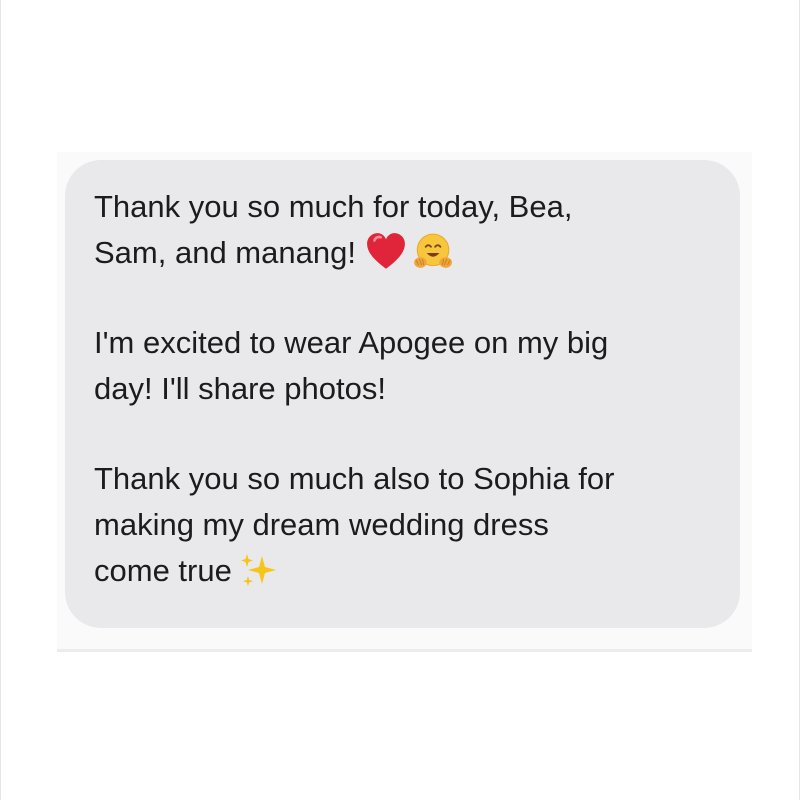 This screenshot has width=800, height=800. What do you see at coordinates (258, 570) in the screenshot?
I see `sparkles-icon` at bounding box center [258, 570].